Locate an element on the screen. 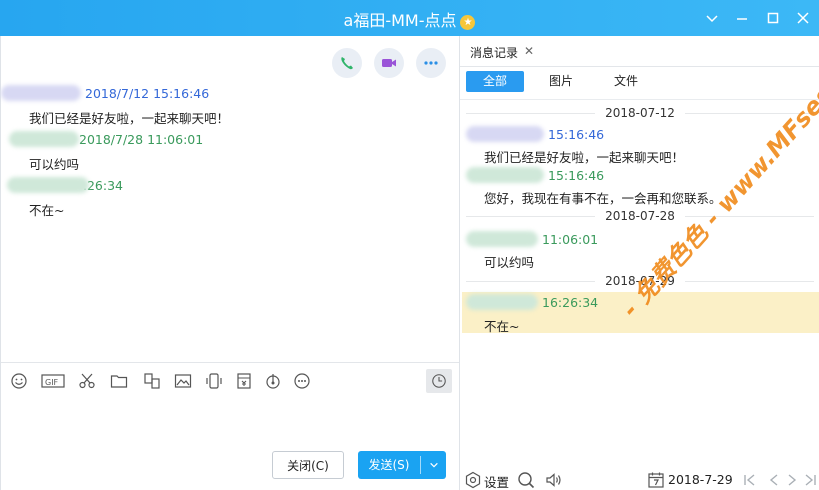 The height and width of the screenshot is (490, 819). gif-icon: GIF is located at coordinates (53, 381).